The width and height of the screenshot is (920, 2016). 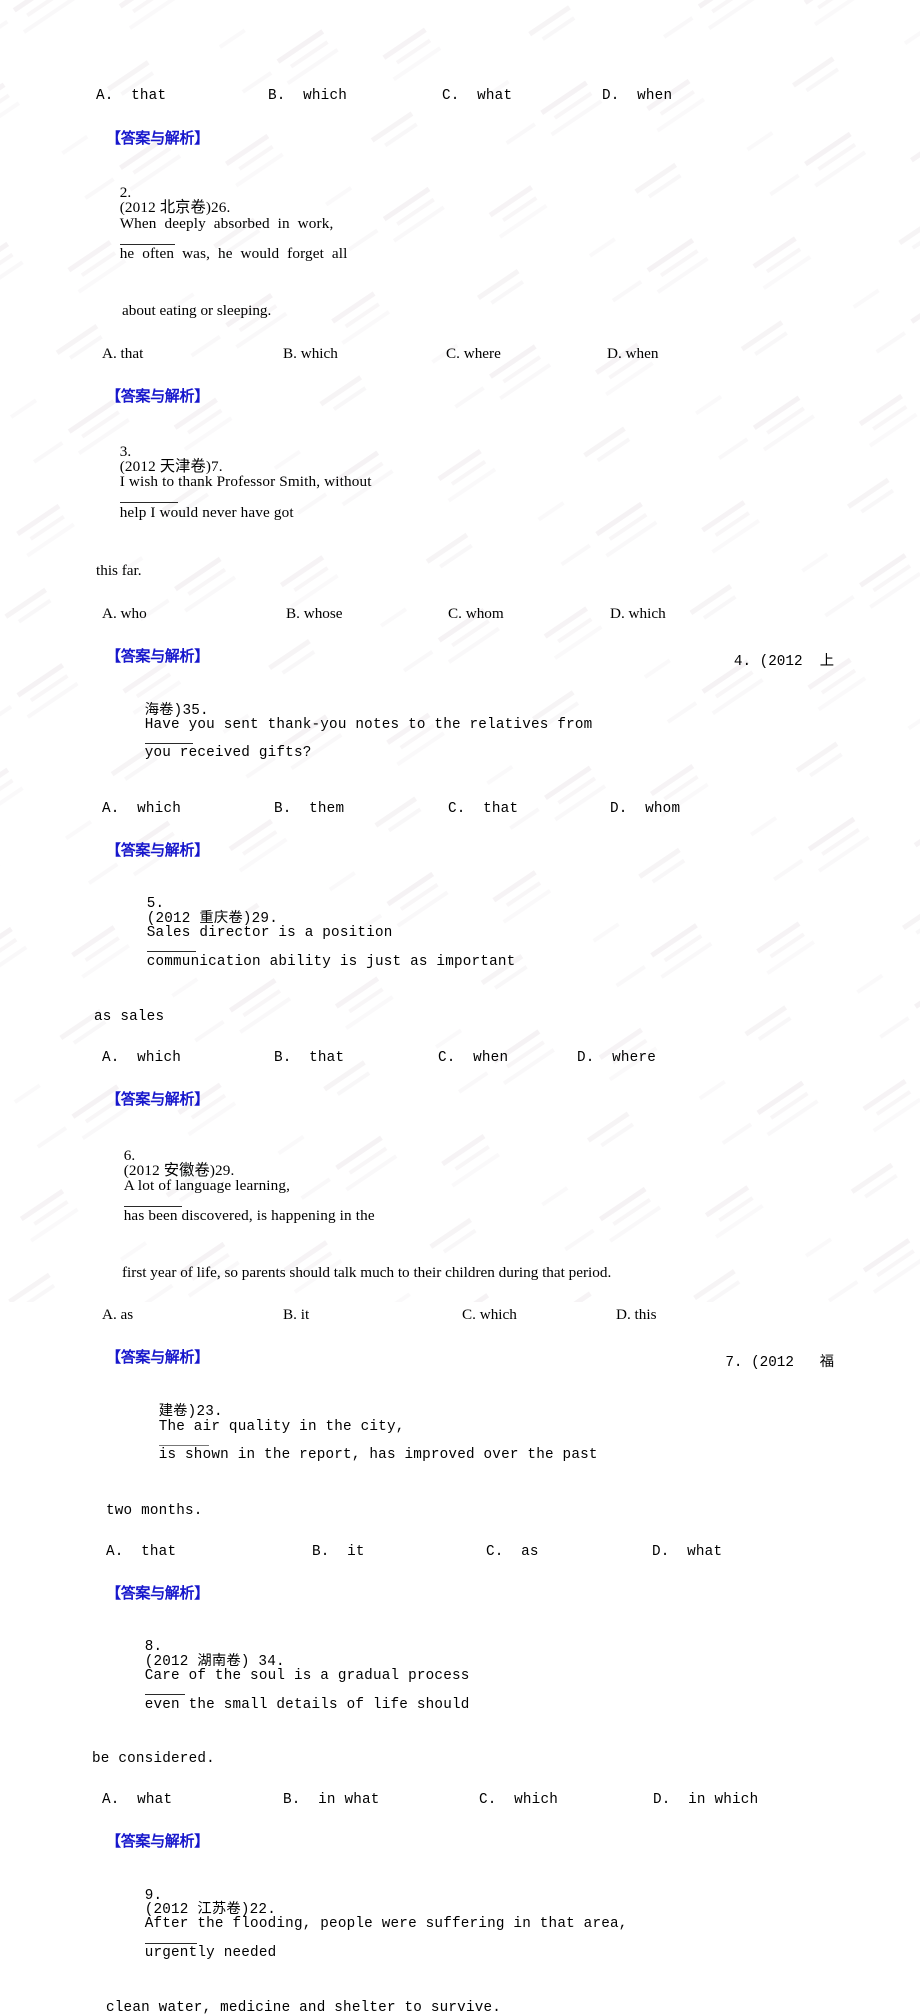 I want to click on question-7-stem-a: The air quality in the city,, so click(x=281, y=1426).